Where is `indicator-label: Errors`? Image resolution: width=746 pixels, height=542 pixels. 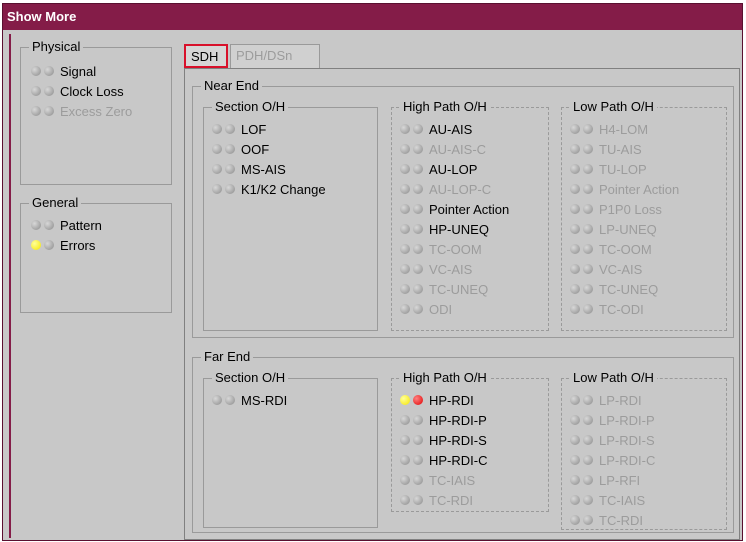 indicator-label: Errors is located at coordinates (78, 245).